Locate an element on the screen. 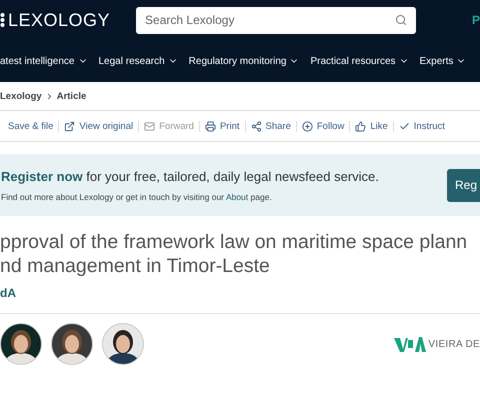  banner-headline: Register now for your free, tailored, daily legal newsfeed service. is located at coordinates (190, 176).